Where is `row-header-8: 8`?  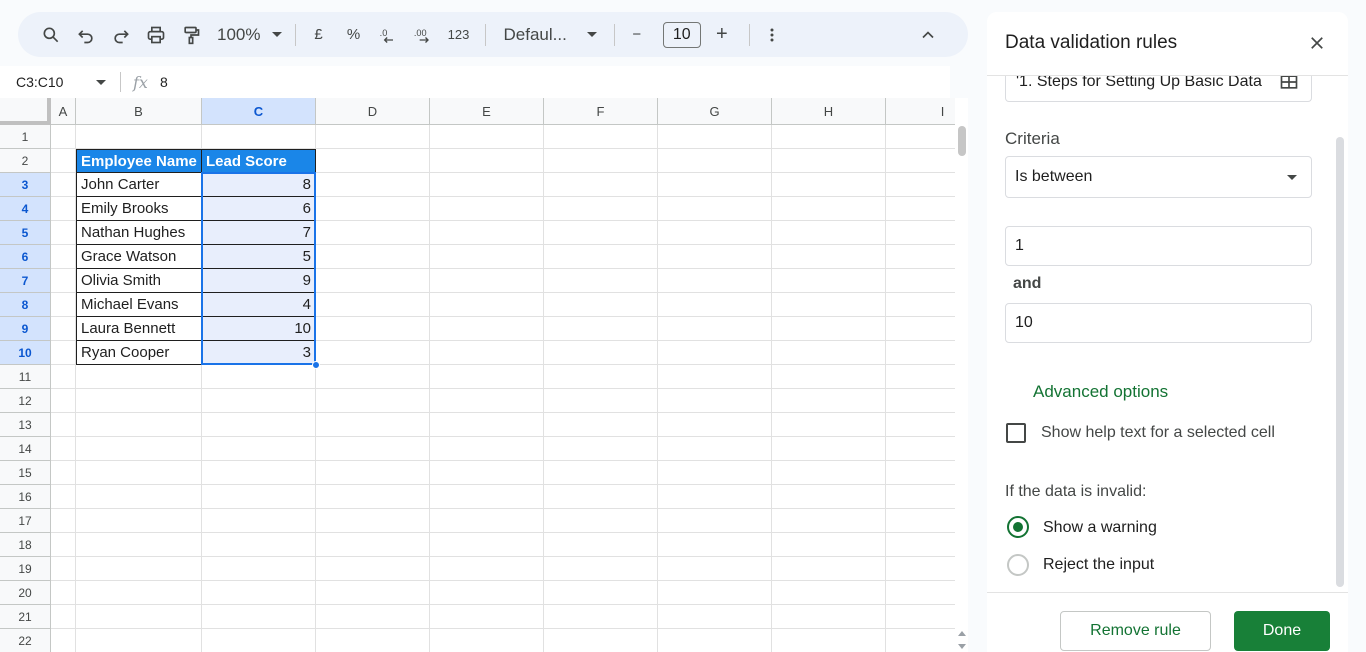
row-header-8: 8 is located at coordinates (25, 305).